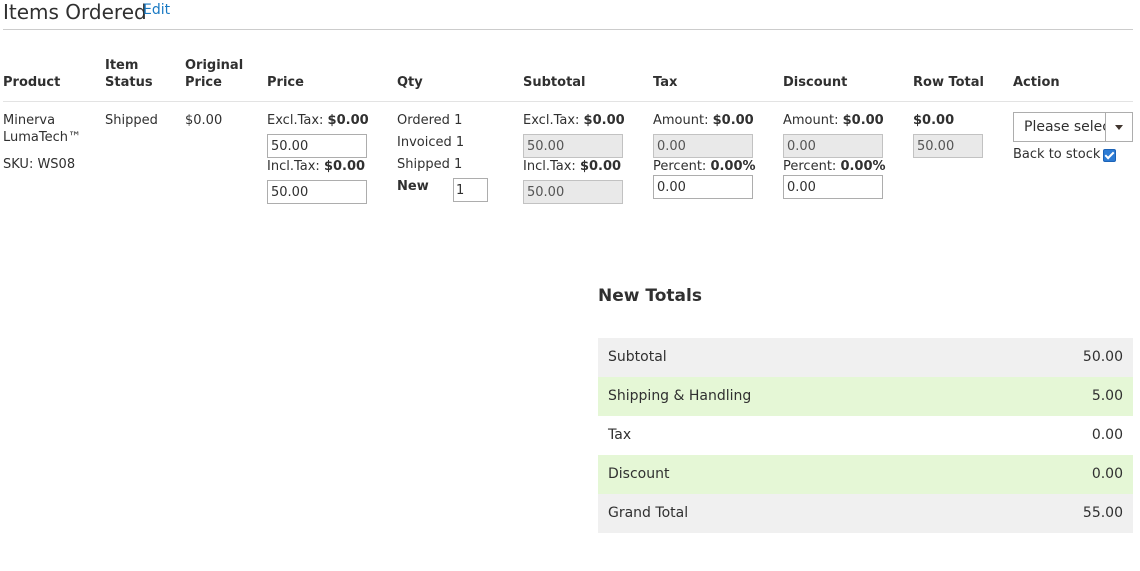 Image resolution: width=1140 pixels, height=571 pixels. I want to click on discount-amount-input, so click(833, 146).